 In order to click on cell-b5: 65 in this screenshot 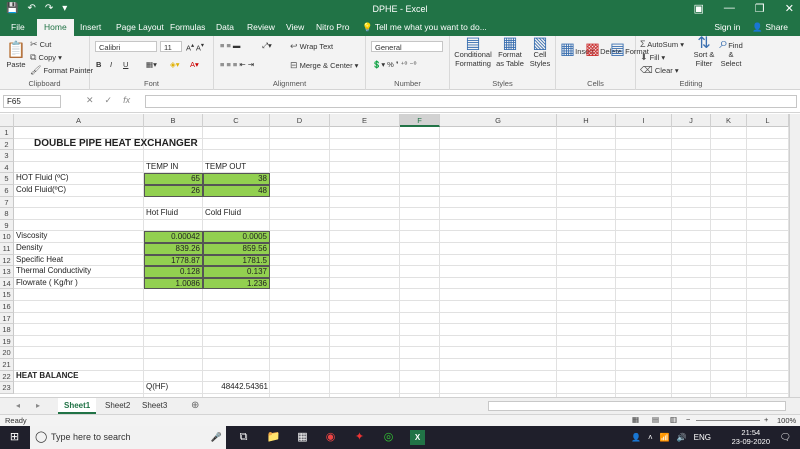, I will do `click(173, 179)`.